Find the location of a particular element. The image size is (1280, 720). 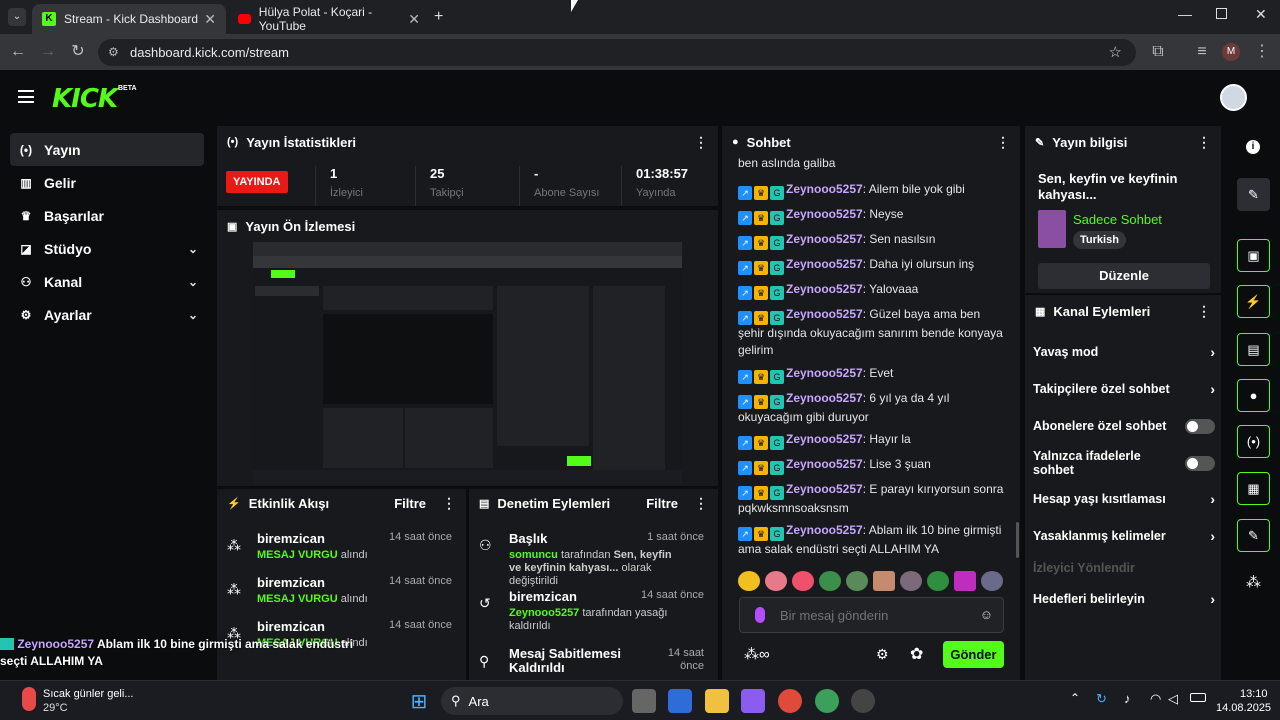

tab-list-button: ⌄ is located at coordinates (17, 17).